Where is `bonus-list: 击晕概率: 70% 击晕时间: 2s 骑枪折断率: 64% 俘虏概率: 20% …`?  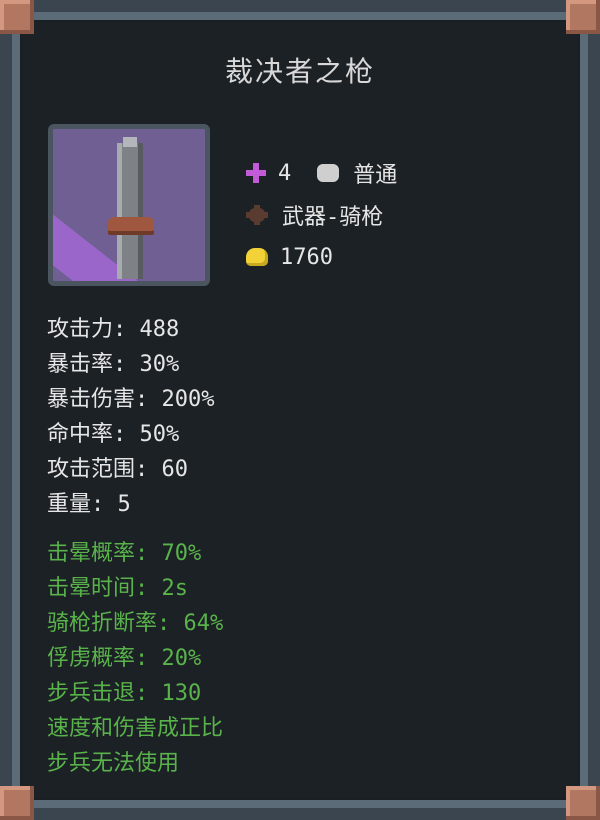 bonus-list: 击晕概率: 70% 击晕时间: 2s 骑枪折断率: 64% 俘虏概率: 20% … is located at coordinates (135, 658).